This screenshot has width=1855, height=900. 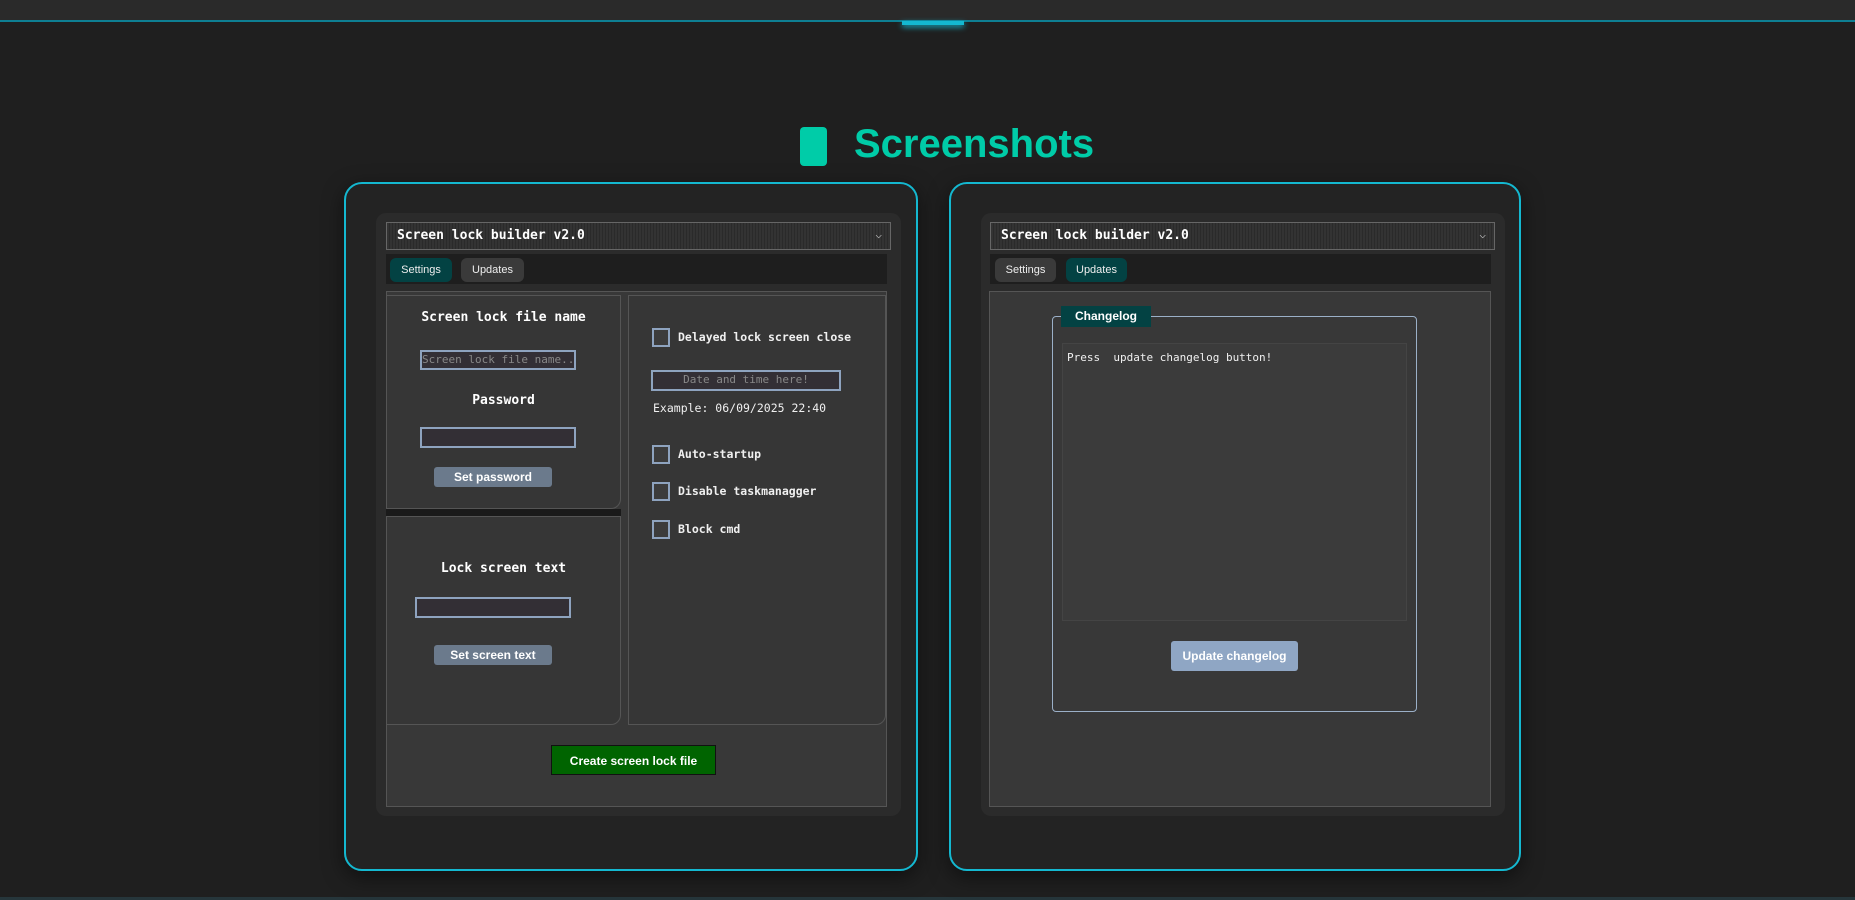 What do you see at coordinates (1106, 316) in the screenshot?
I see `changelog-legend: Changelog` at bounding box center [1106, 316].